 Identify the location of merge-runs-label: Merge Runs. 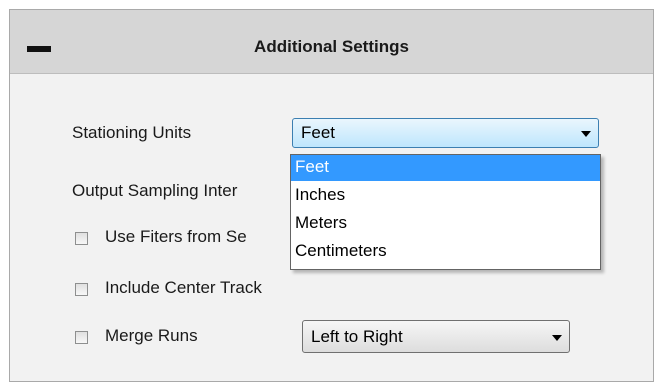
(151, 336).